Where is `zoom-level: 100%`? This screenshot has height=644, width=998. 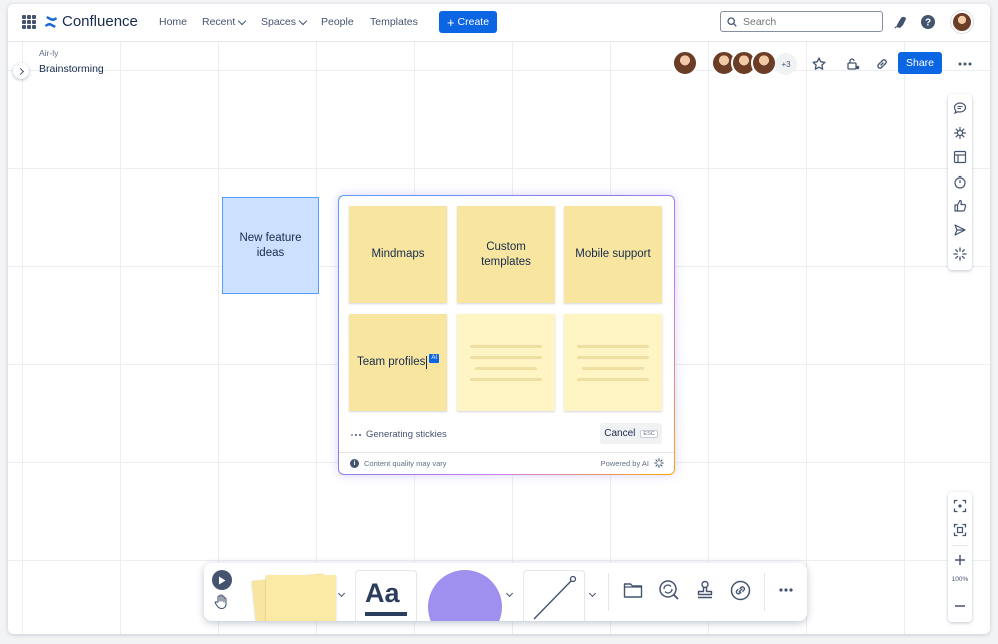
zoom-level: 100% is located at coordinates (960, 579).